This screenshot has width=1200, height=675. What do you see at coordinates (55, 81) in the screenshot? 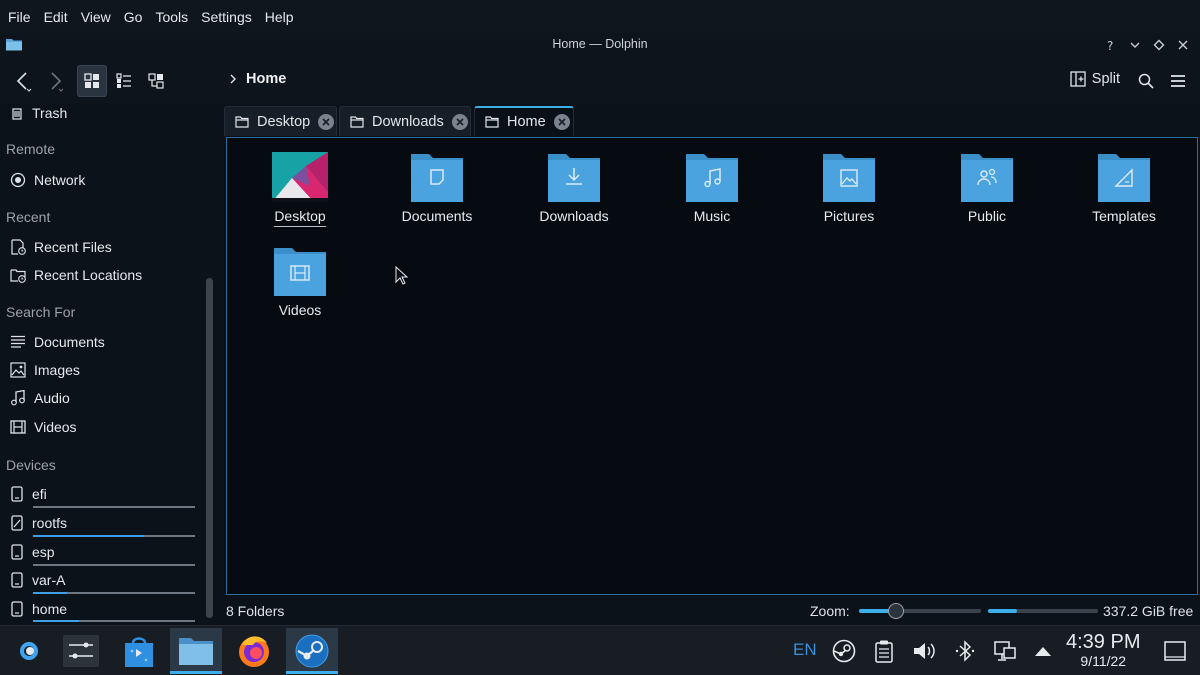
I see `forward-button` at bounding box center [55, 81].